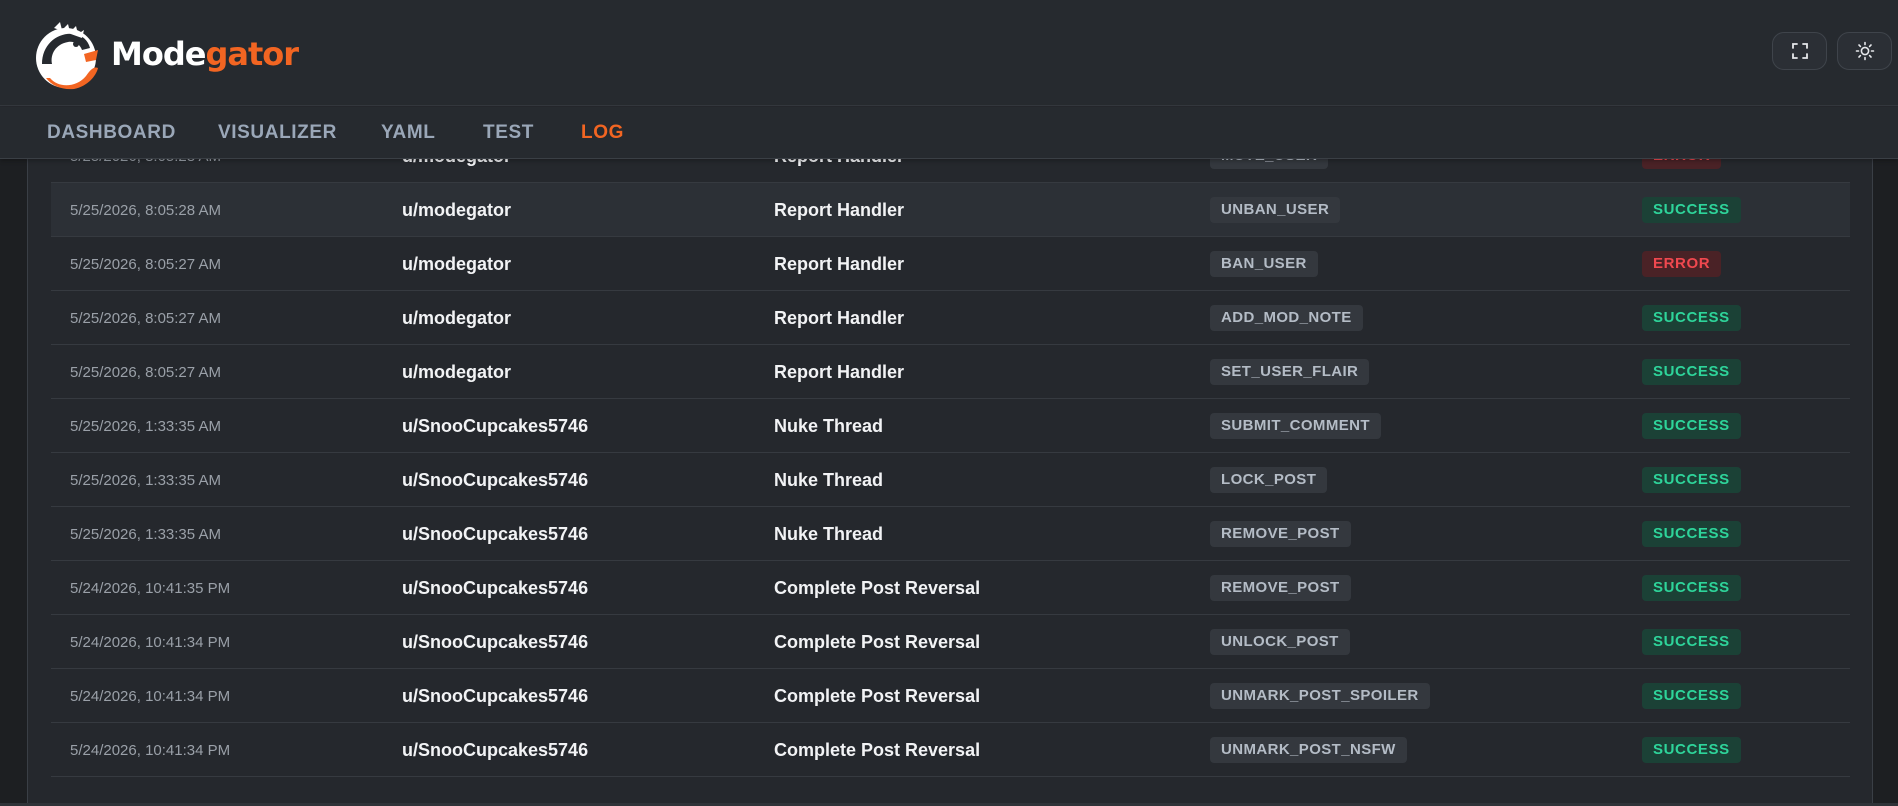 Image resolution: width=1898 pixels, height=806 pixels. What do you see at coordinates (508, 133) in the screenshot?
I see `nav-tab-test: TEST` at bounding box center [508, 133].